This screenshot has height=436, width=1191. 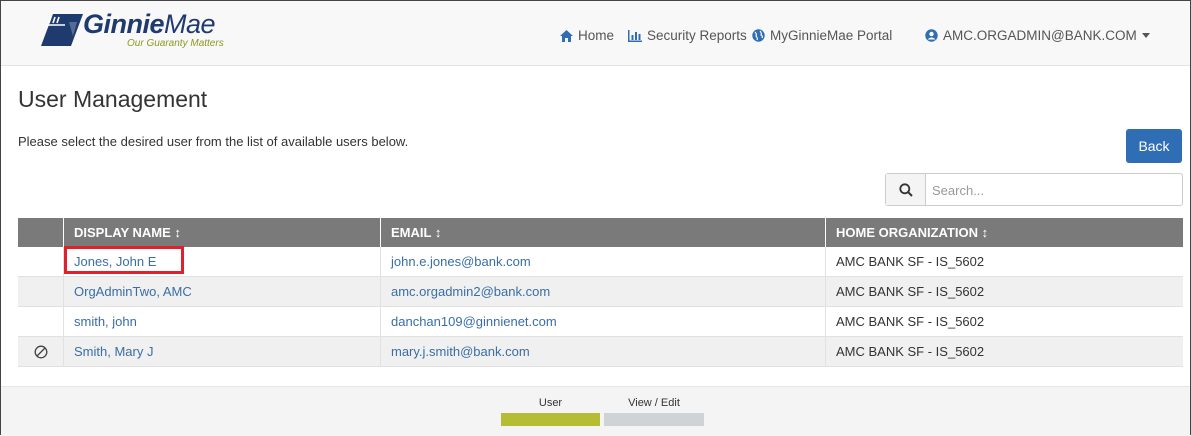 I want to click on home-organization-column-header: HOME ORGANIZATION ↕, so click(x=1004, y=232).